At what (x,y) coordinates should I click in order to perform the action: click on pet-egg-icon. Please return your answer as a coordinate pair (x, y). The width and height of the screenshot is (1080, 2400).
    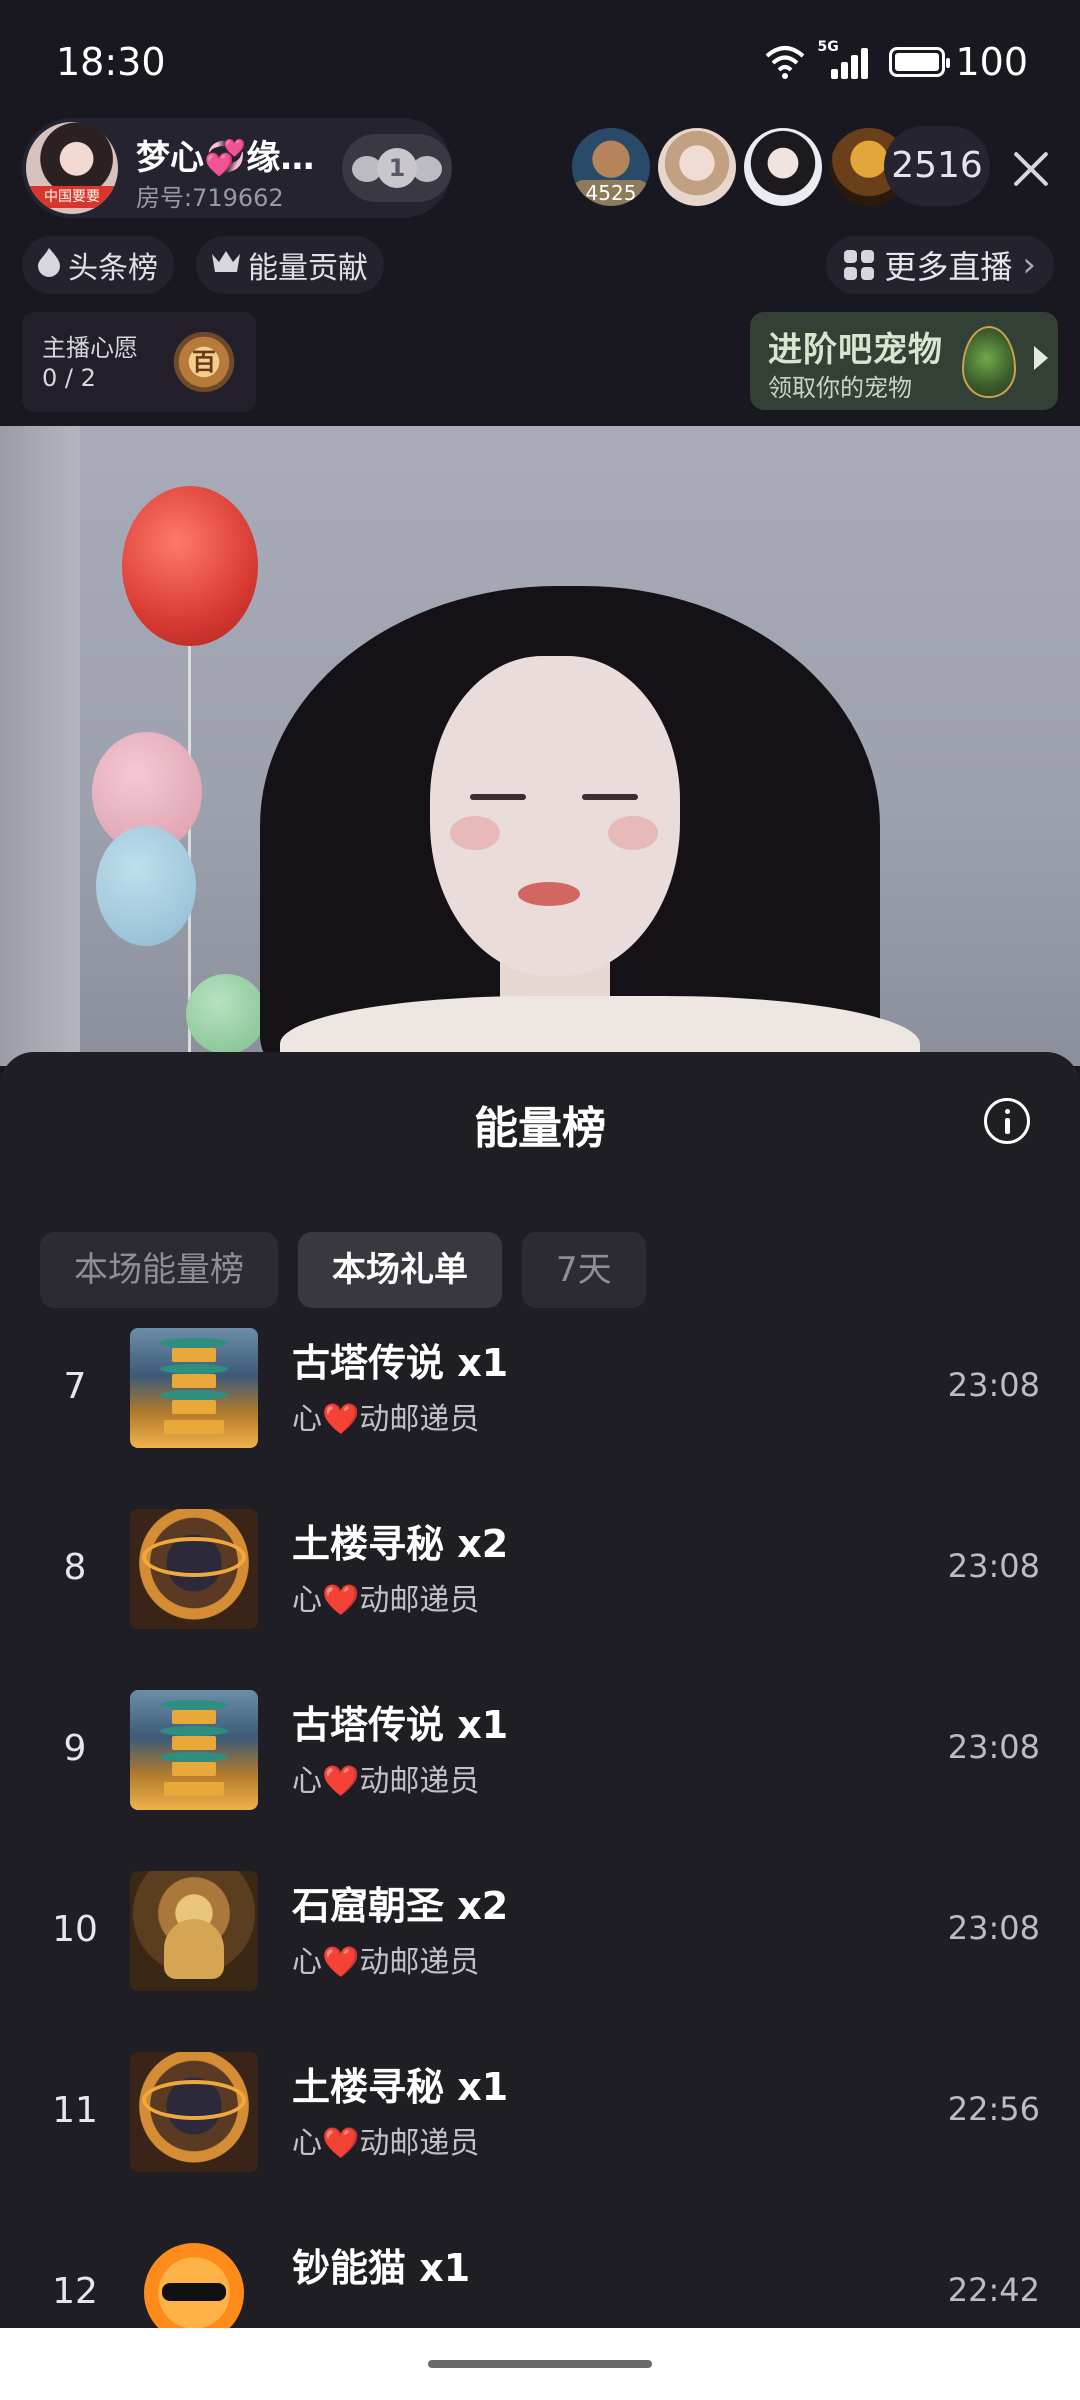
    Looking at the image, I should click on (989, 362).